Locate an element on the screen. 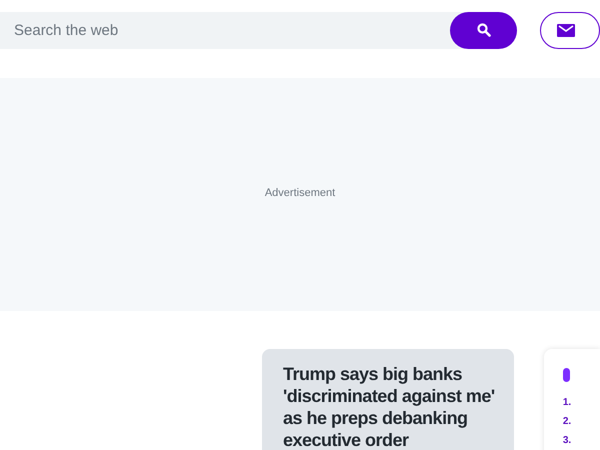 The width and height of the screenshot is (600, 450). rank-number: 2. is located at coordinates (567, 421).